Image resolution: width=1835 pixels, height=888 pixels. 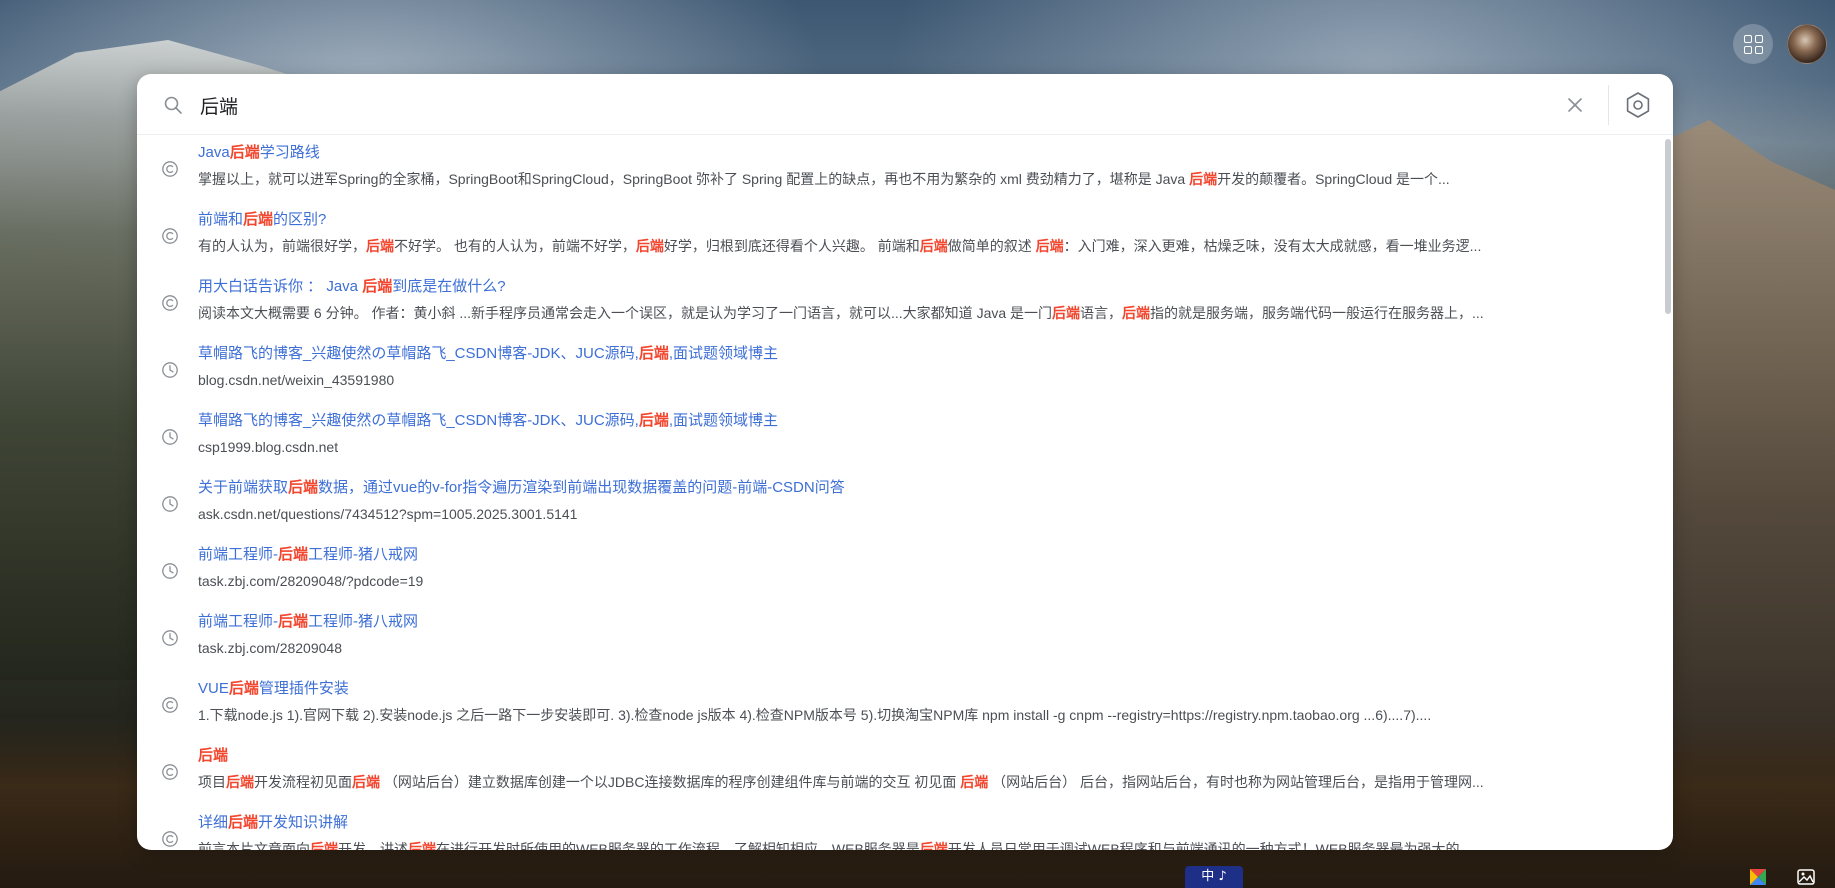 What do you see at coordinates (928, 689) in the screenshot?
I see `result-title: VUE后端管理插件安装` at bounding box center [928, 689].